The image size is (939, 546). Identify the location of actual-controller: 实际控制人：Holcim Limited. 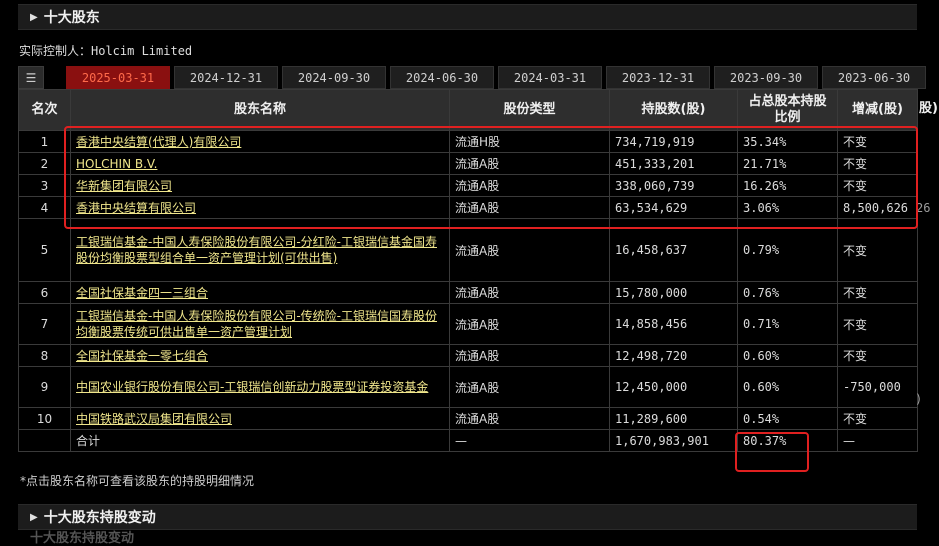
(106, 51).